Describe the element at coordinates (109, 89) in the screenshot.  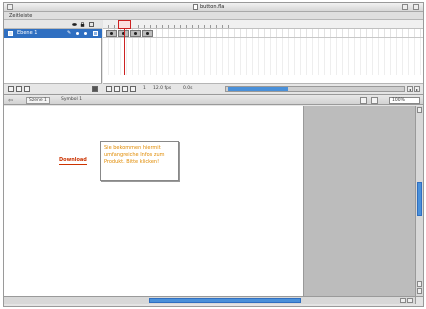
I see `center-frame-icon` at that location.